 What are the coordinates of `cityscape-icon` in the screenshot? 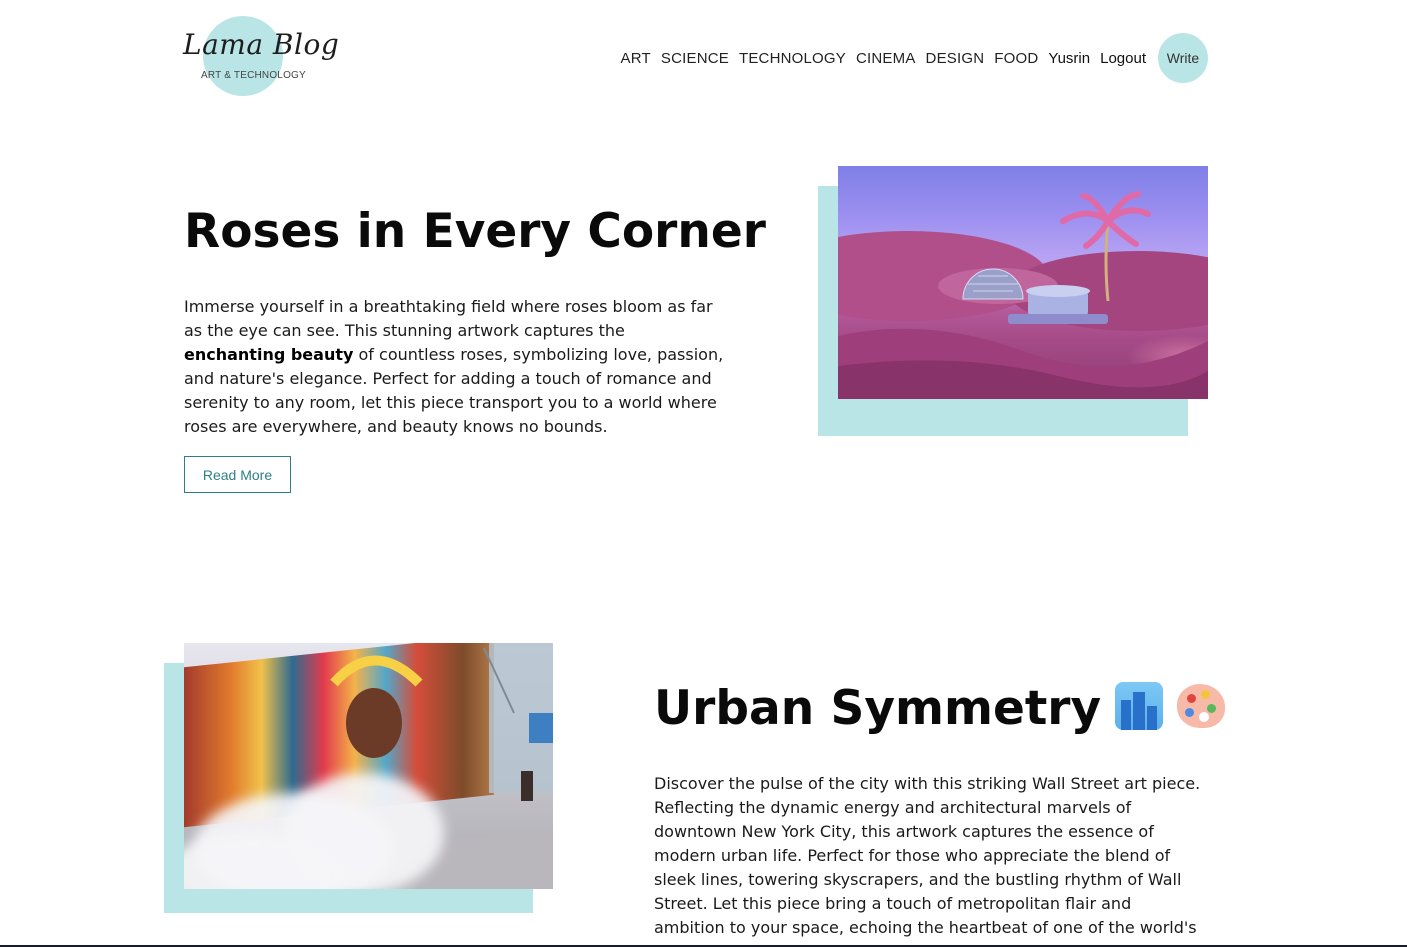 It's located at (1139, 705).